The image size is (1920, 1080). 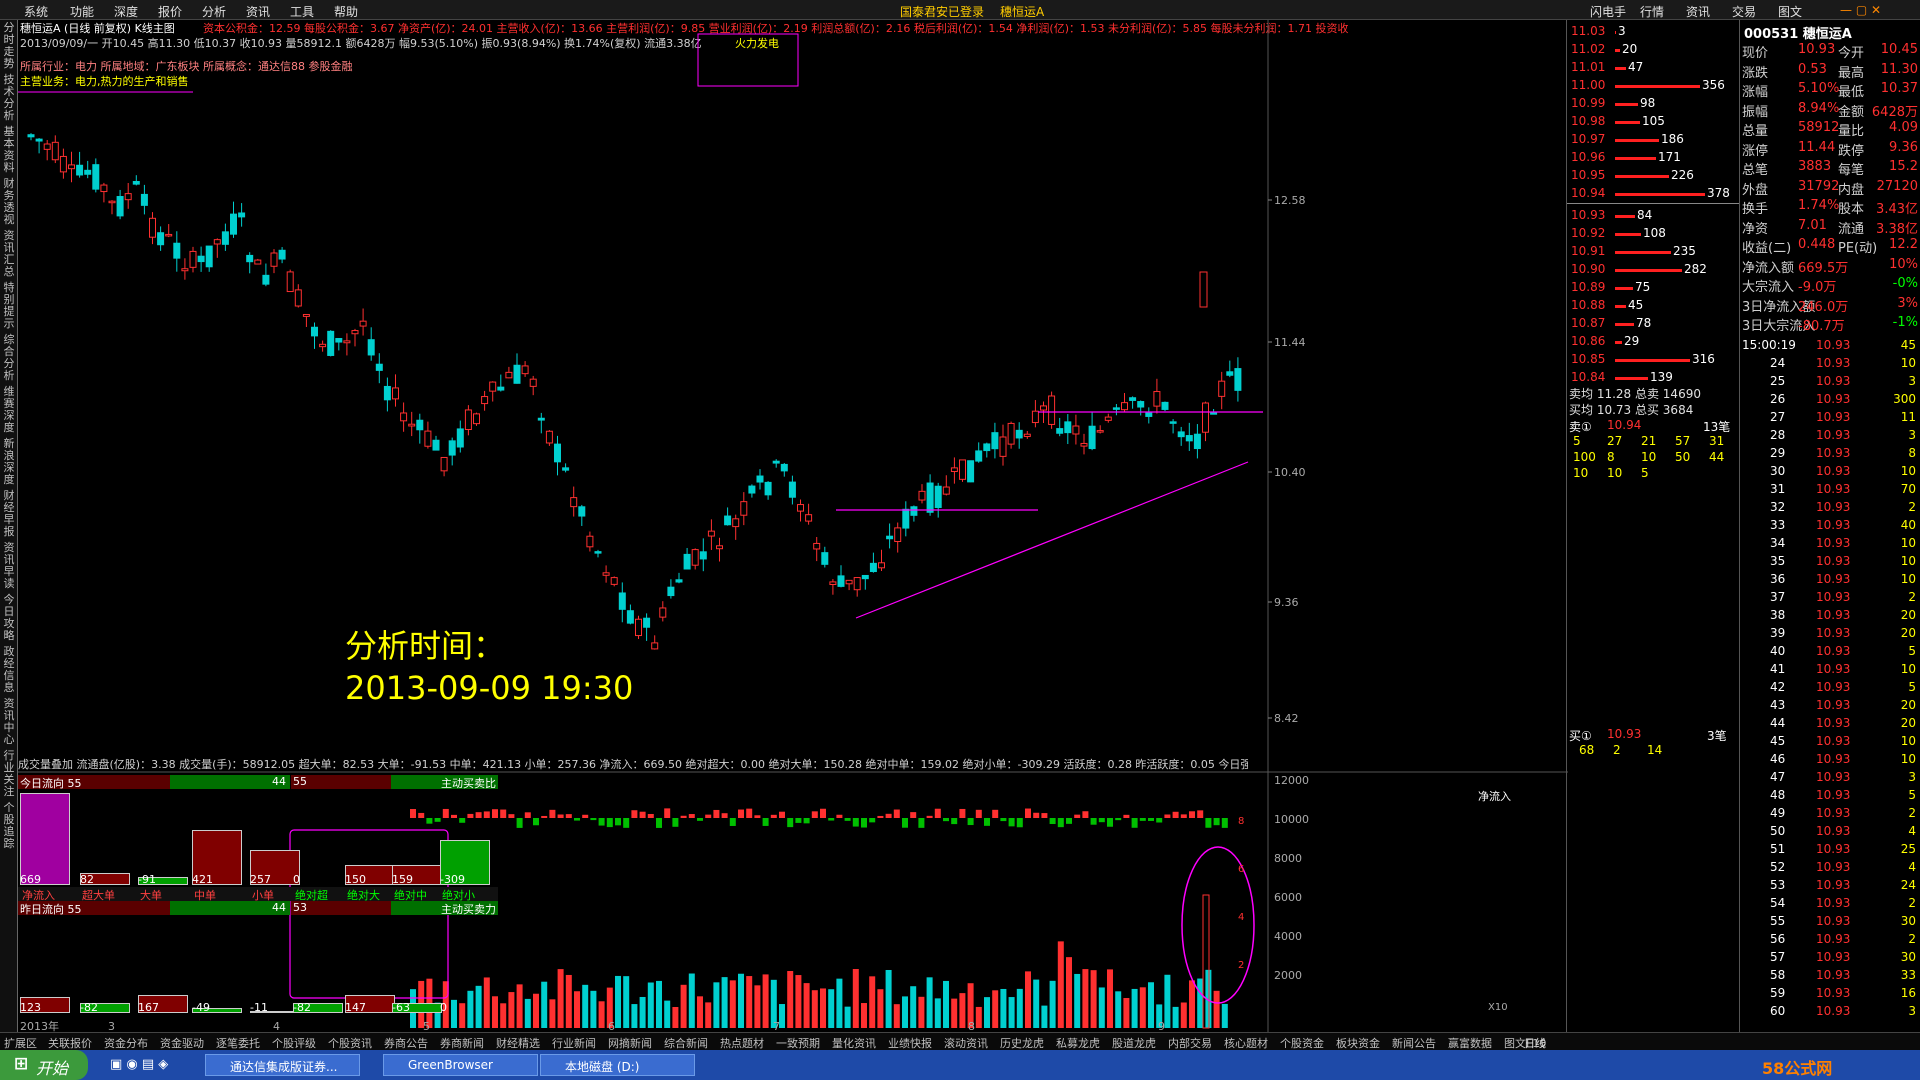 I want to click on left-tab-13: 资讯中心, so click(x=9, y=722).